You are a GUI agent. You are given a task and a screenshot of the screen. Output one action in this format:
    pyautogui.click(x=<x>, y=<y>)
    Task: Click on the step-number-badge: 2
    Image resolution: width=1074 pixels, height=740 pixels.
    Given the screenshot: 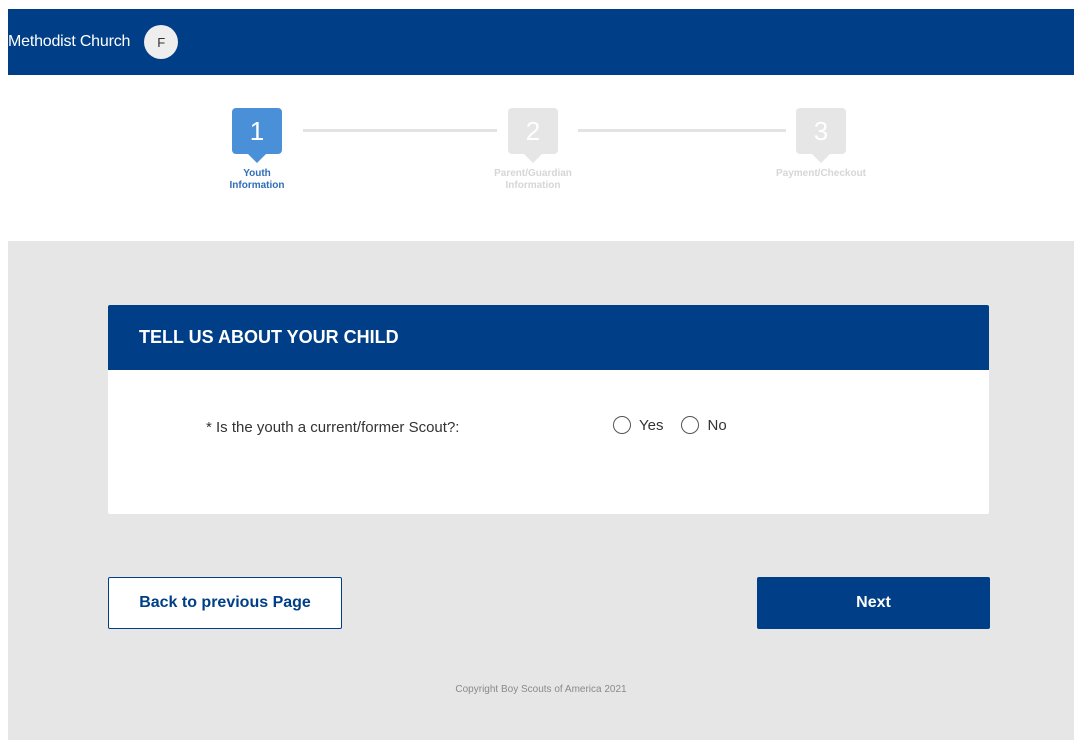 What is the action you would take?
    pyautogui.click(x=533, y=135)
    